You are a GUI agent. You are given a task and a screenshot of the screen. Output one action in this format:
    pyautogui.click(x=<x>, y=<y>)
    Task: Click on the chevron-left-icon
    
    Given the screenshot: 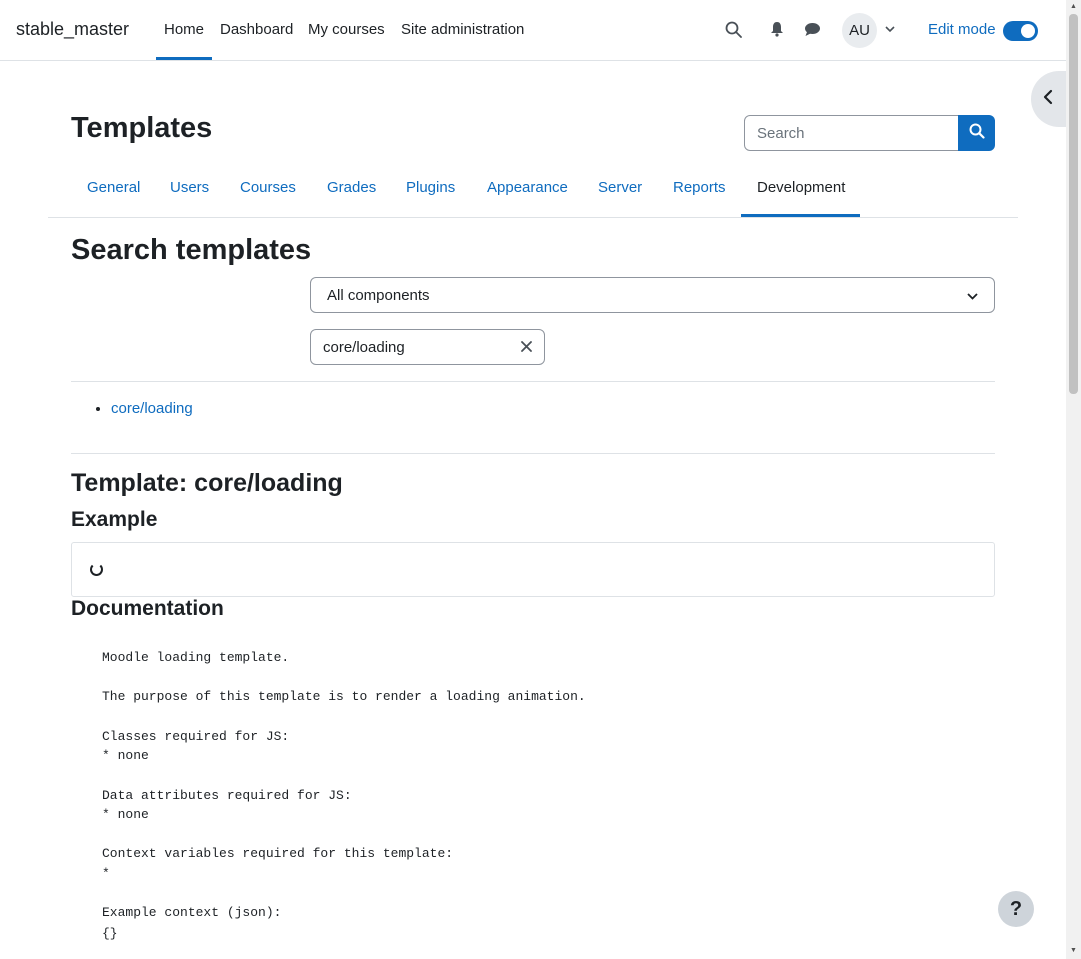 What is the action you would take?
    pyautogui.click(x=1048, y=99)
    